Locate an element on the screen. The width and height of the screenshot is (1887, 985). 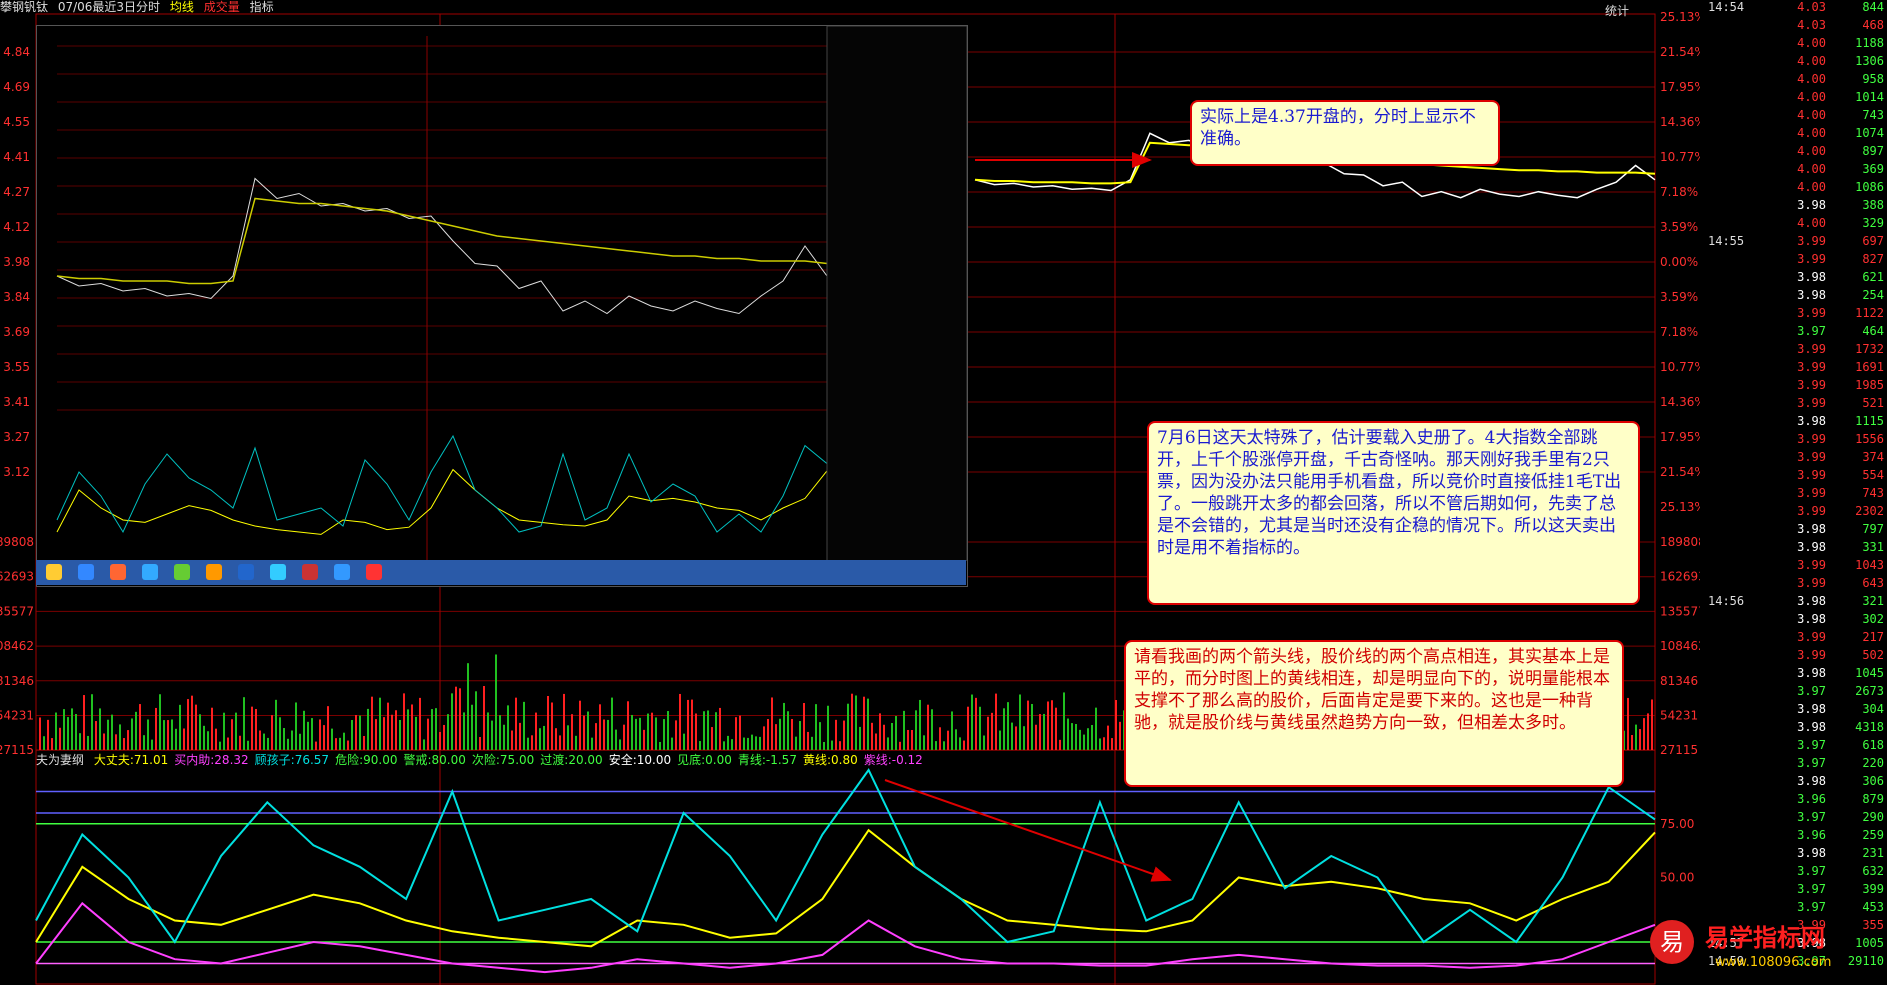
trade-row: 14:55 3.99 697 is located at coordinates (1796, 241).